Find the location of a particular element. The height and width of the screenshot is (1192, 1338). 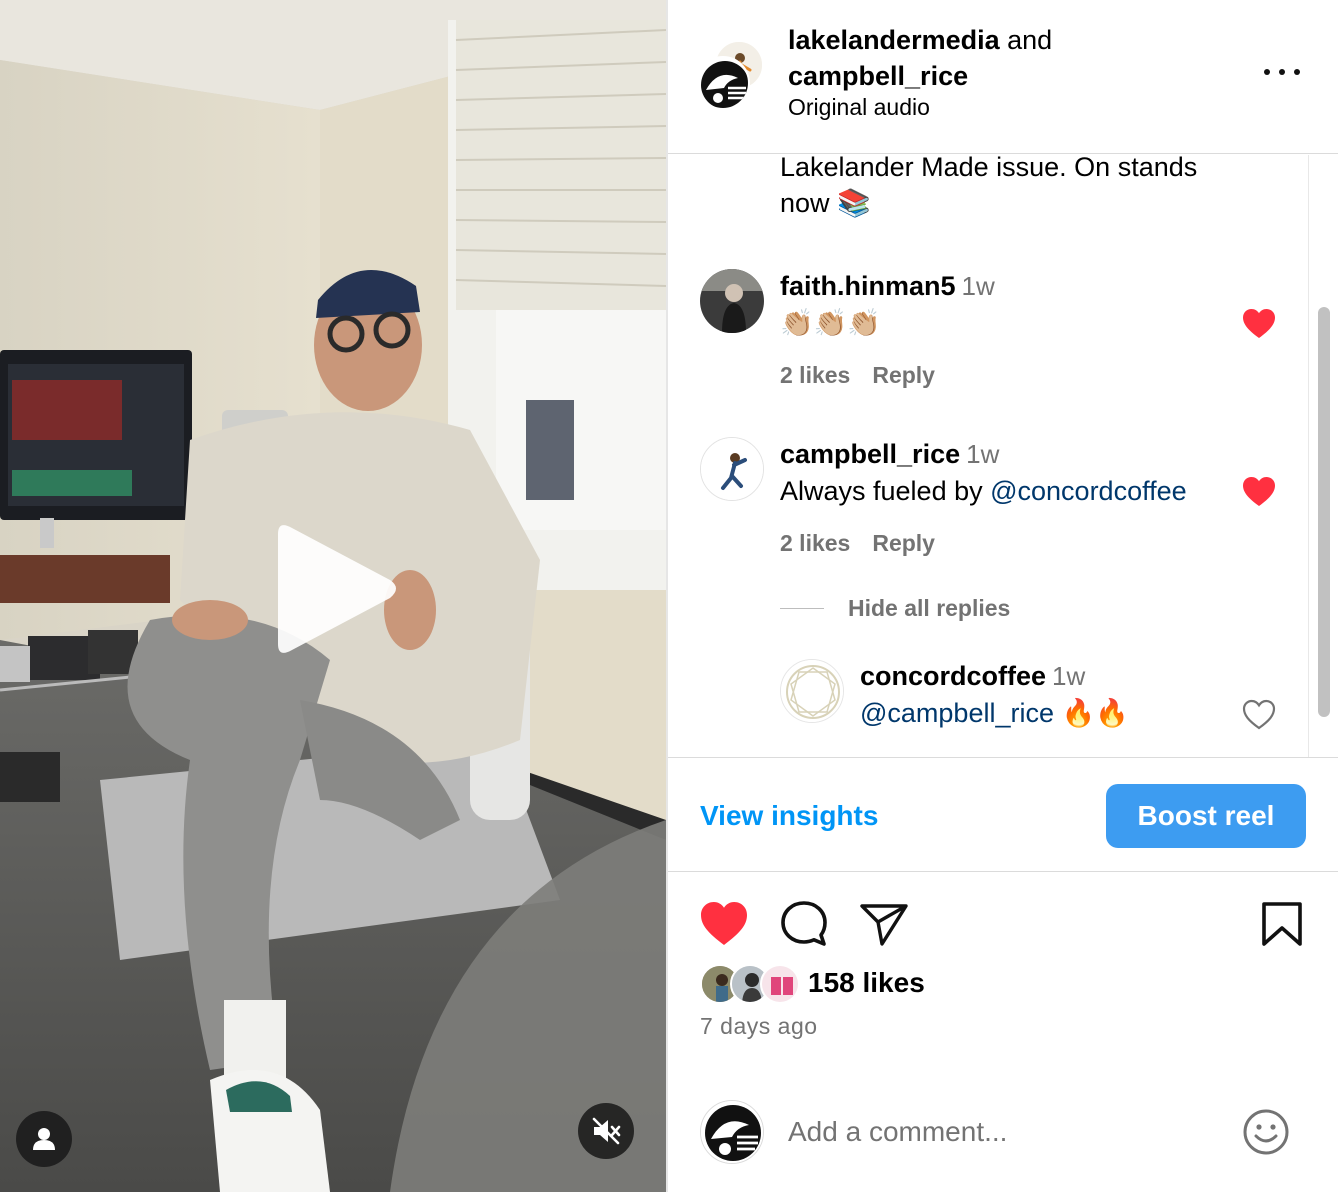

post-authors: lakelandermedia and campbell_rice is located at coordinates (920, 58).